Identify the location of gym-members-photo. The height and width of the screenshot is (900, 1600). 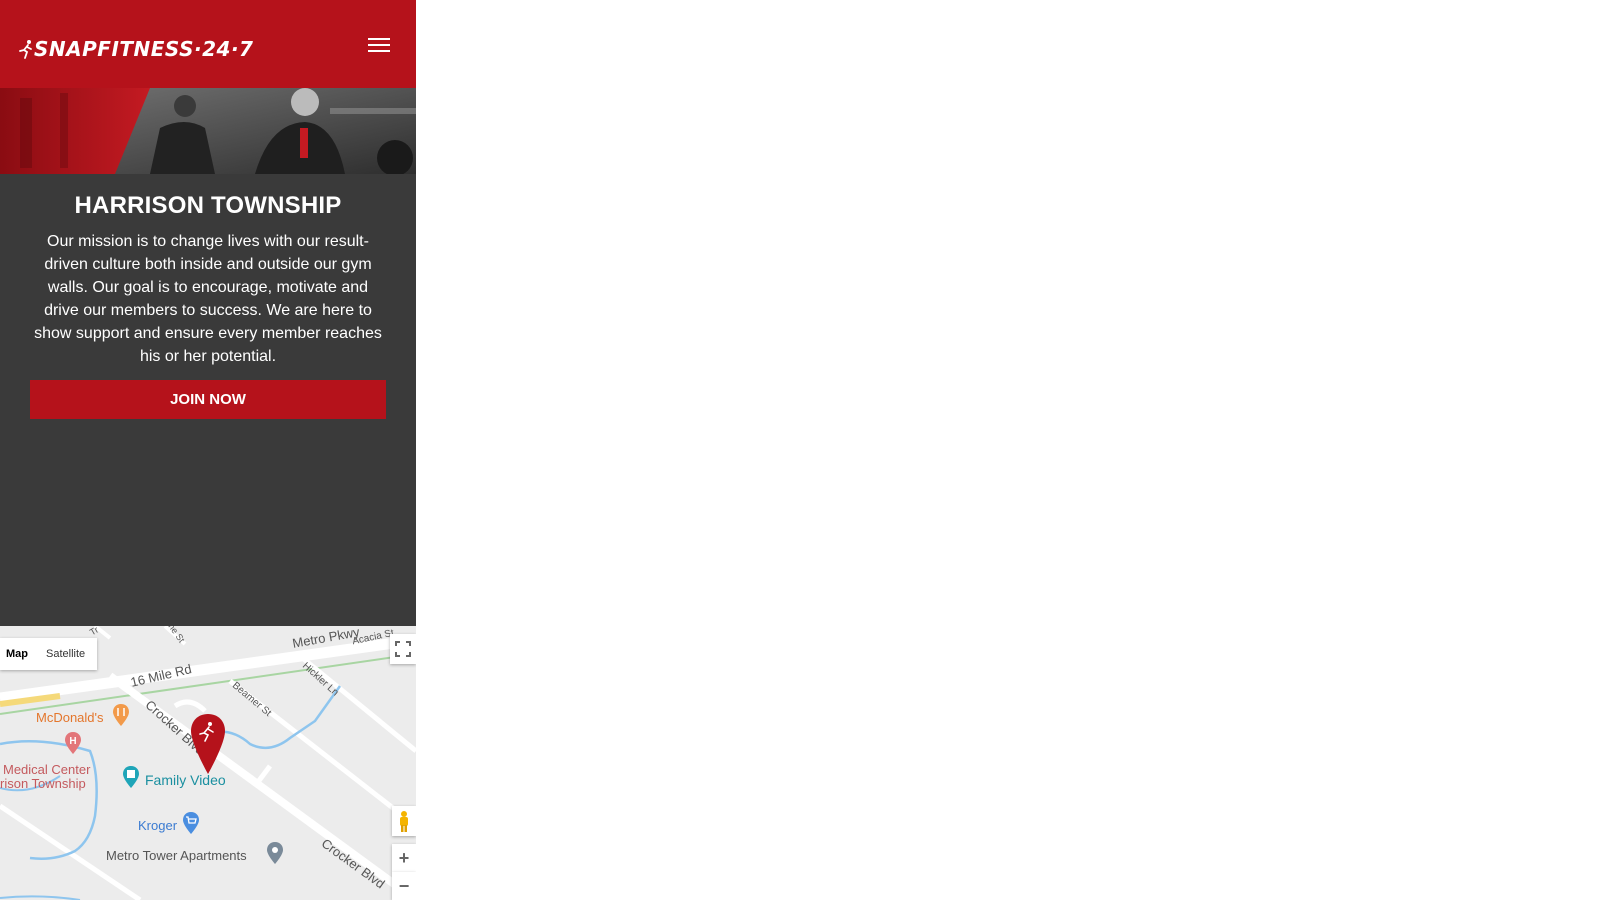
(208, 131).